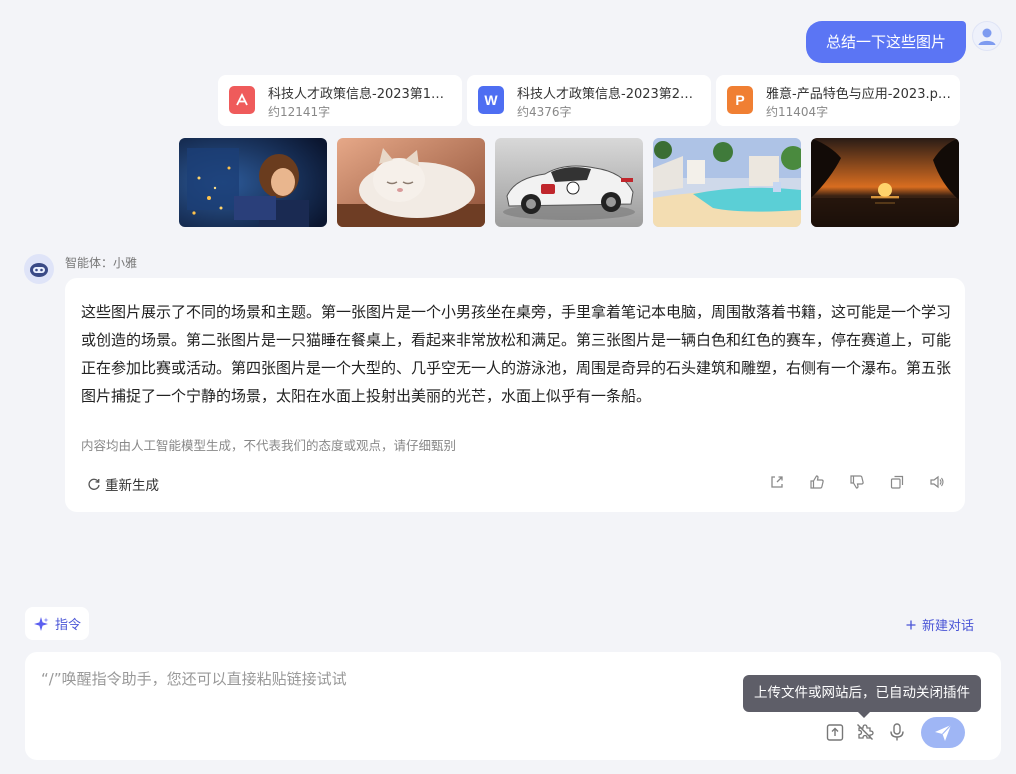 Image resolution: width=1016 pixels, height=774 pixels. Describe the element at coordinates (865, 732) in the screenshot. I see `plugin-disabled-icon` at that location.